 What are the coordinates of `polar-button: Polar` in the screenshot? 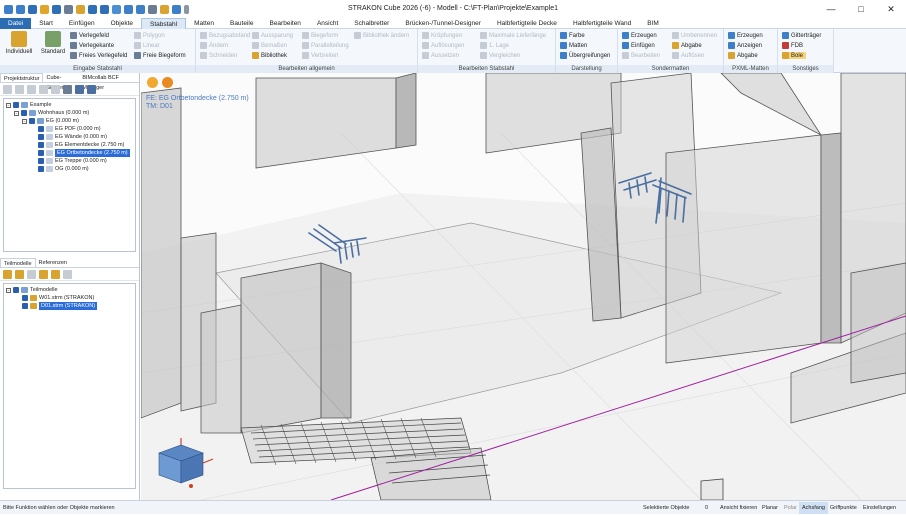 It's located at (790, 508).